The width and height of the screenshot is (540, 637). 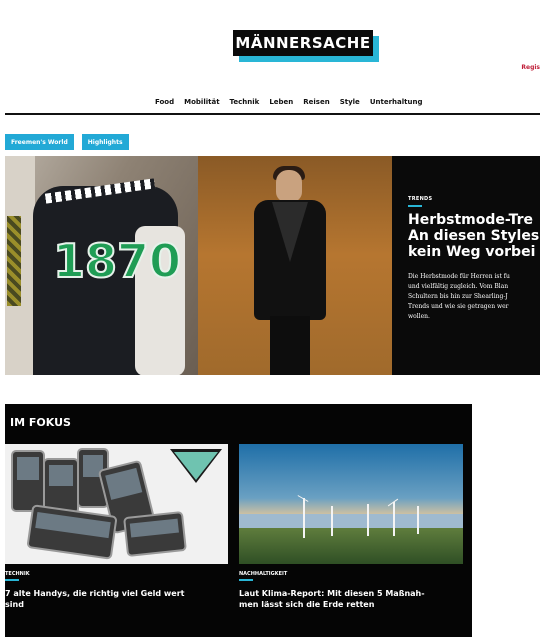 I want to click on triangle-icon, so click(x=196, y=466).